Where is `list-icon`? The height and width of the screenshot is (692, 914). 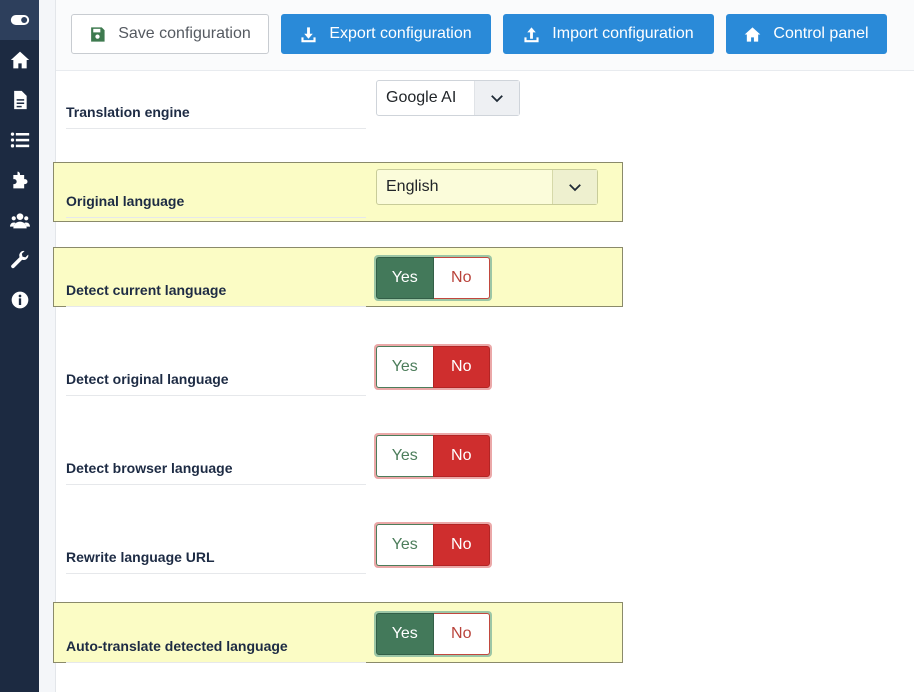
list-icon is located at coordinates (19, 140).